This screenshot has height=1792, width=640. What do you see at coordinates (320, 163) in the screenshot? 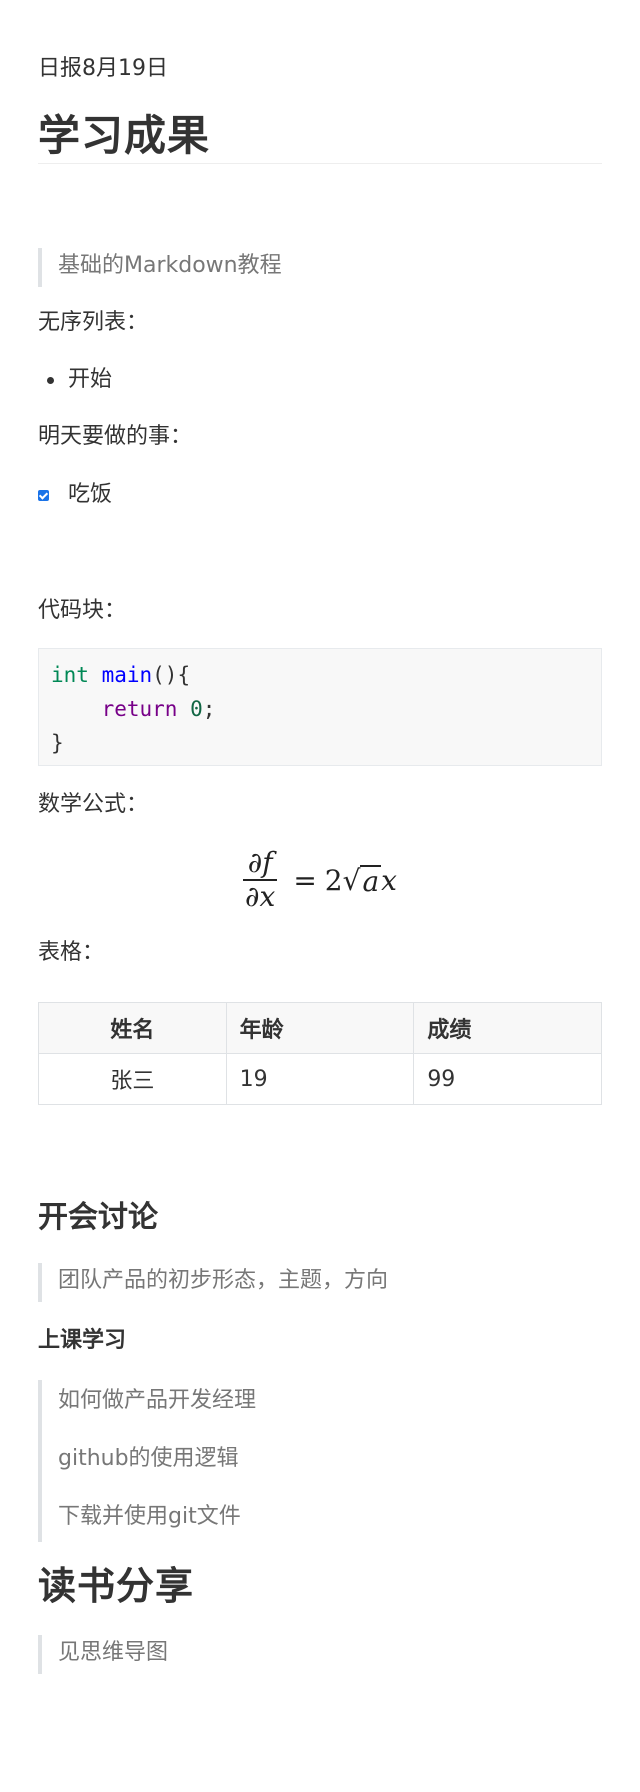
I see `title-divider` at bounding box center [320, 163].